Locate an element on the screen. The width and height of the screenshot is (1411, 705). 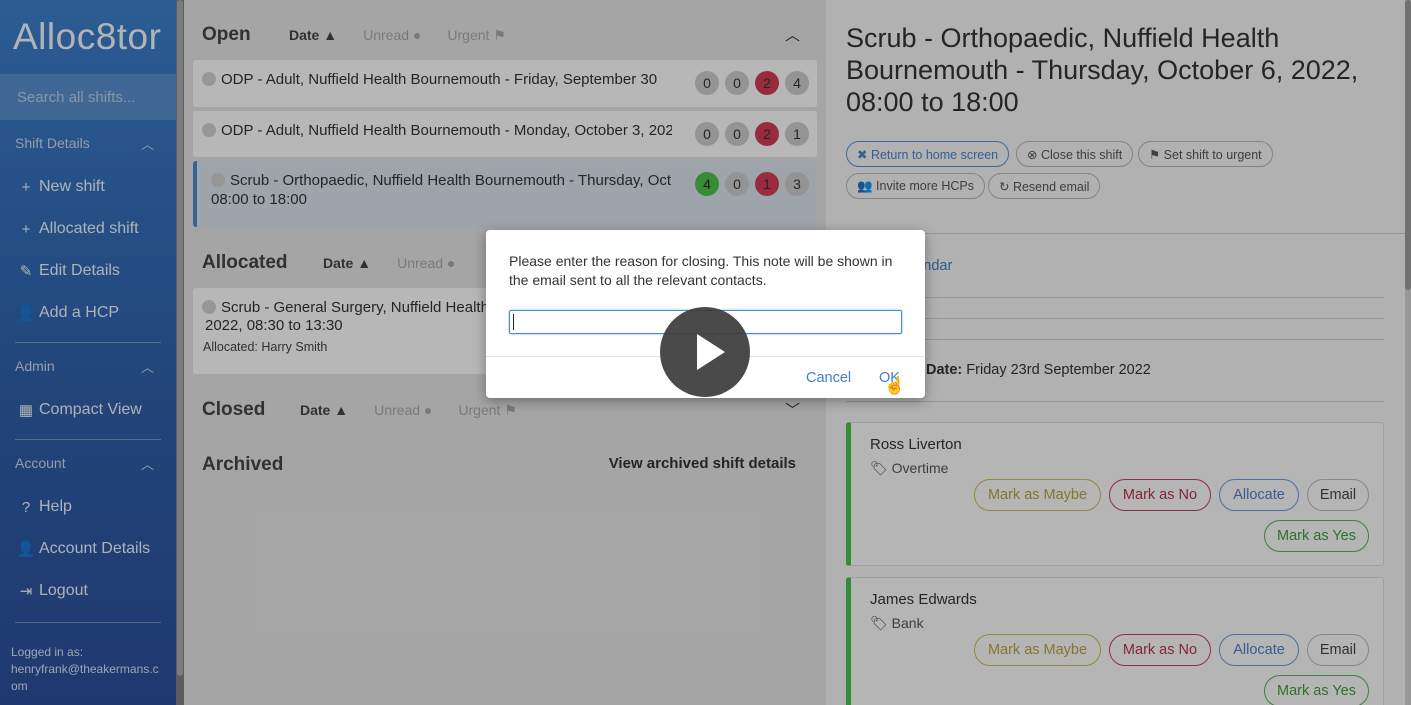
cancel-button: Cancel is located at coordinates (828, 378).